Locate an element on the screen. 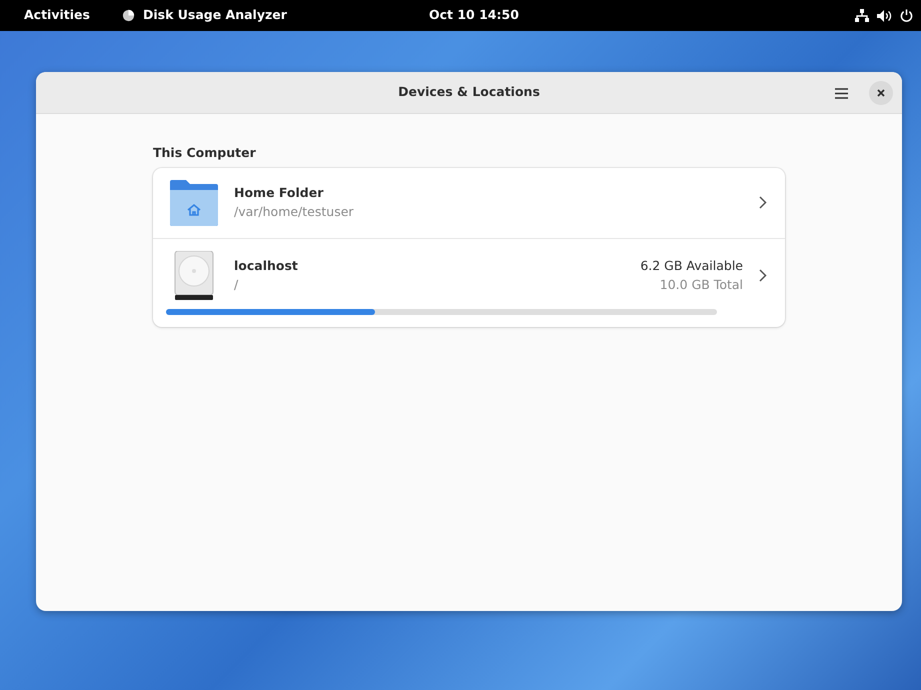 Image resolution: width=921 pixels, height=690 pixels. location-name: Home Folder is located at coordinates (279, 193).